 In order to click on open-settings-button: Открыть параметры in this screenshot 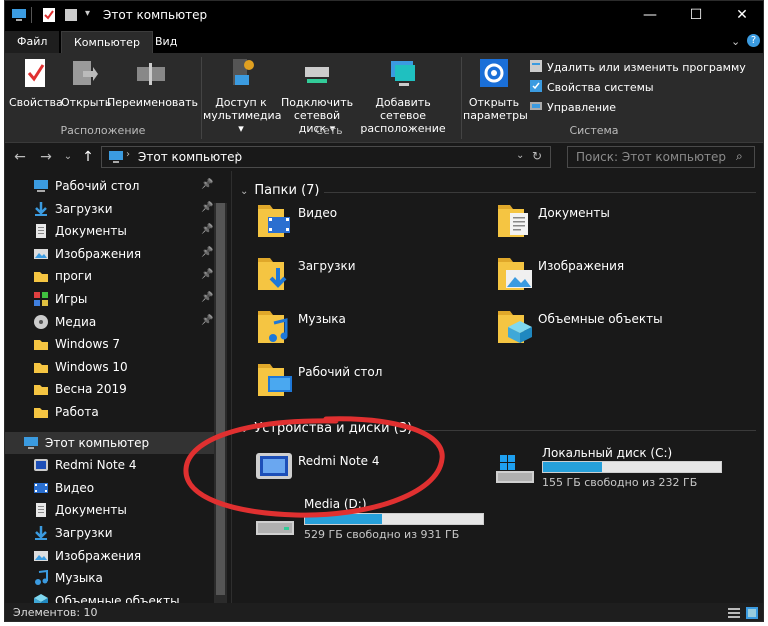, I will do `click(495, 89)`.